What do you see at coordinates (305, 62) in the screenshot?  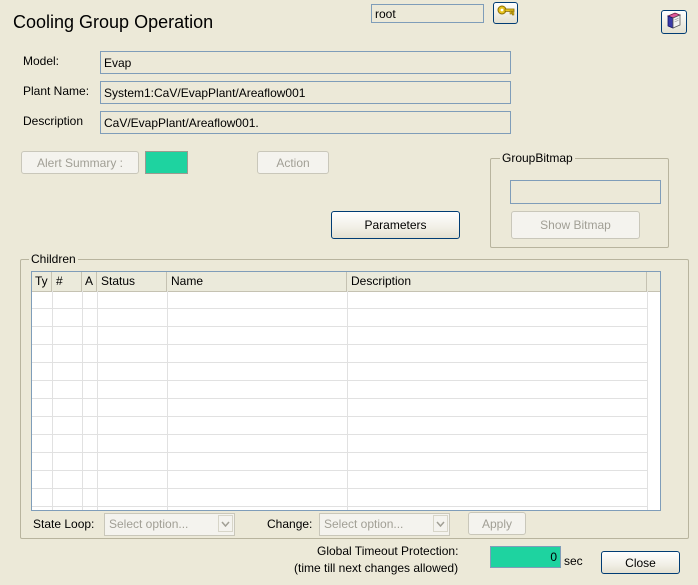 I see `model-field: Evap` at bounding box center [305, 62].